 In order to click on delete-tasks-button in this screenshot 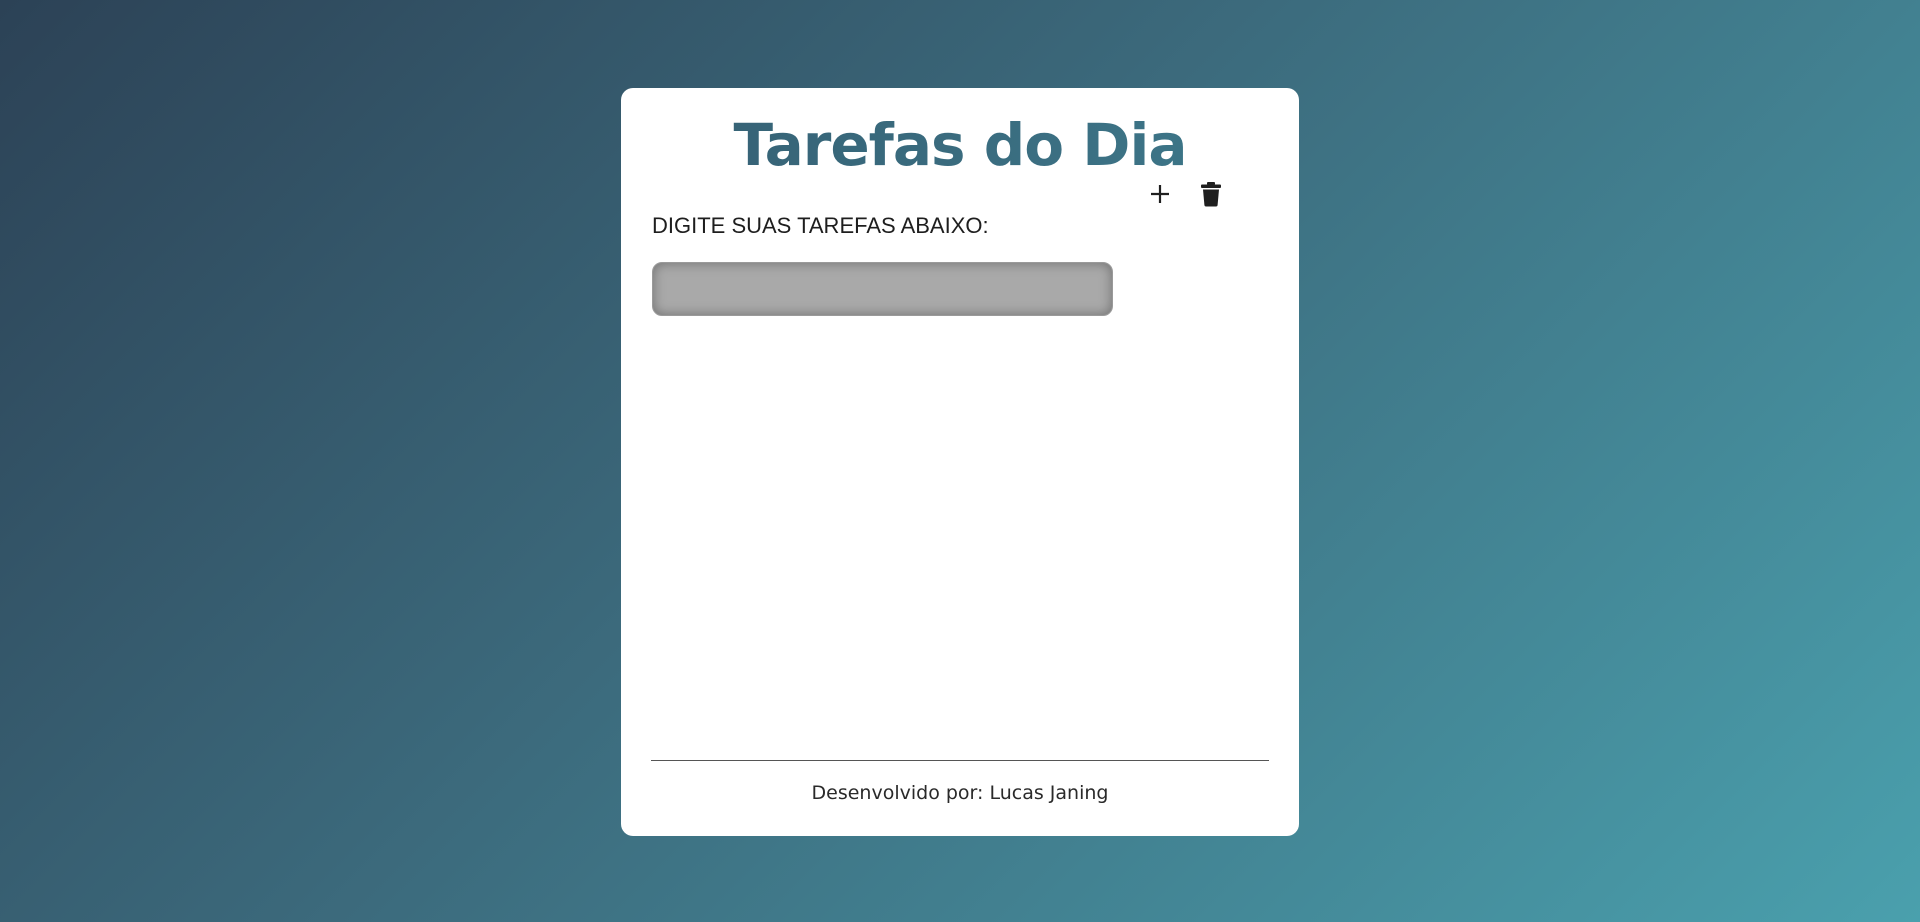, I will do `click(1211, 195)`.